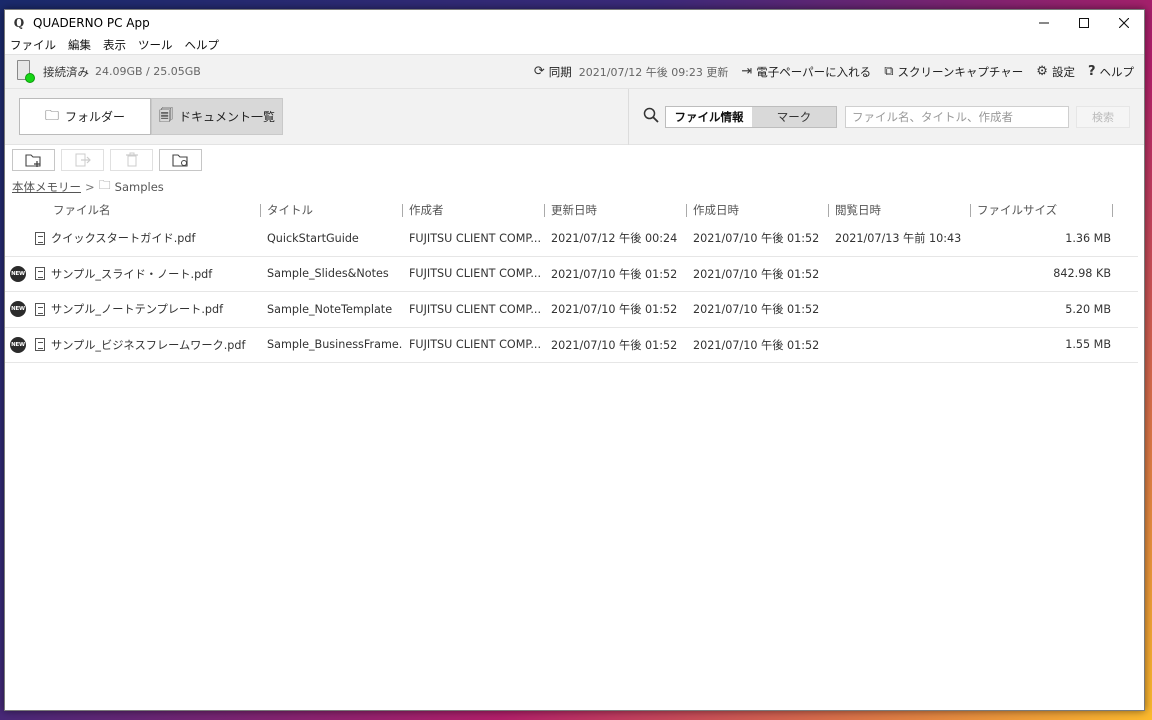  I want to click on breadcrumb: 本体メモリー > 🗀 Samples, so click(574, 186).